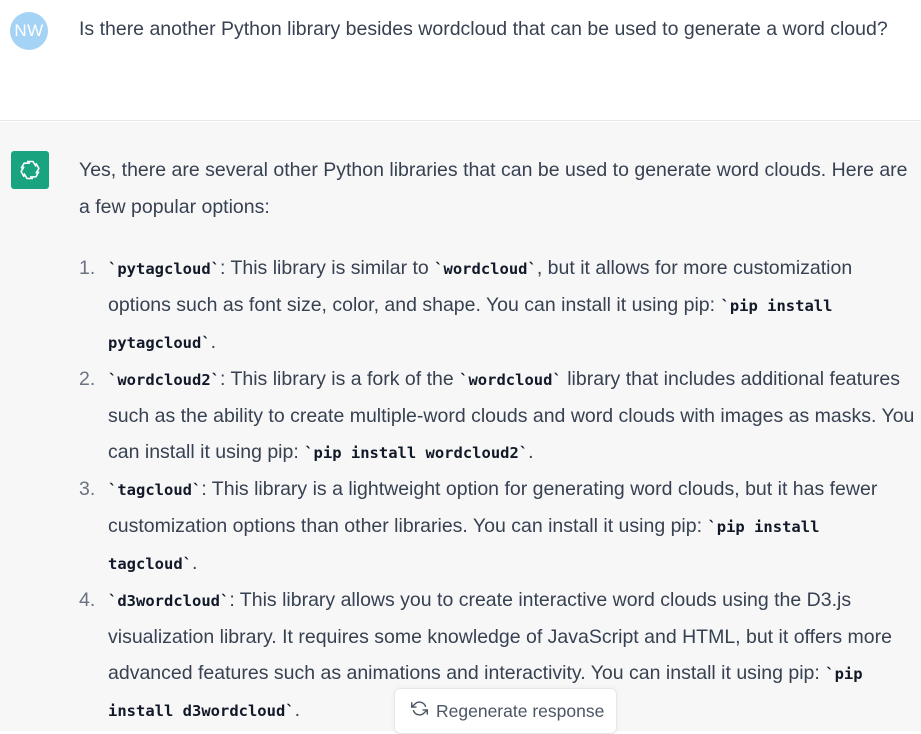 The width and height of the screenshot is (921, 734). What do you see at coordinates (87, 489) in the screenshot?
I see `list-item-number: 3.` at bounding box center [87, 489].